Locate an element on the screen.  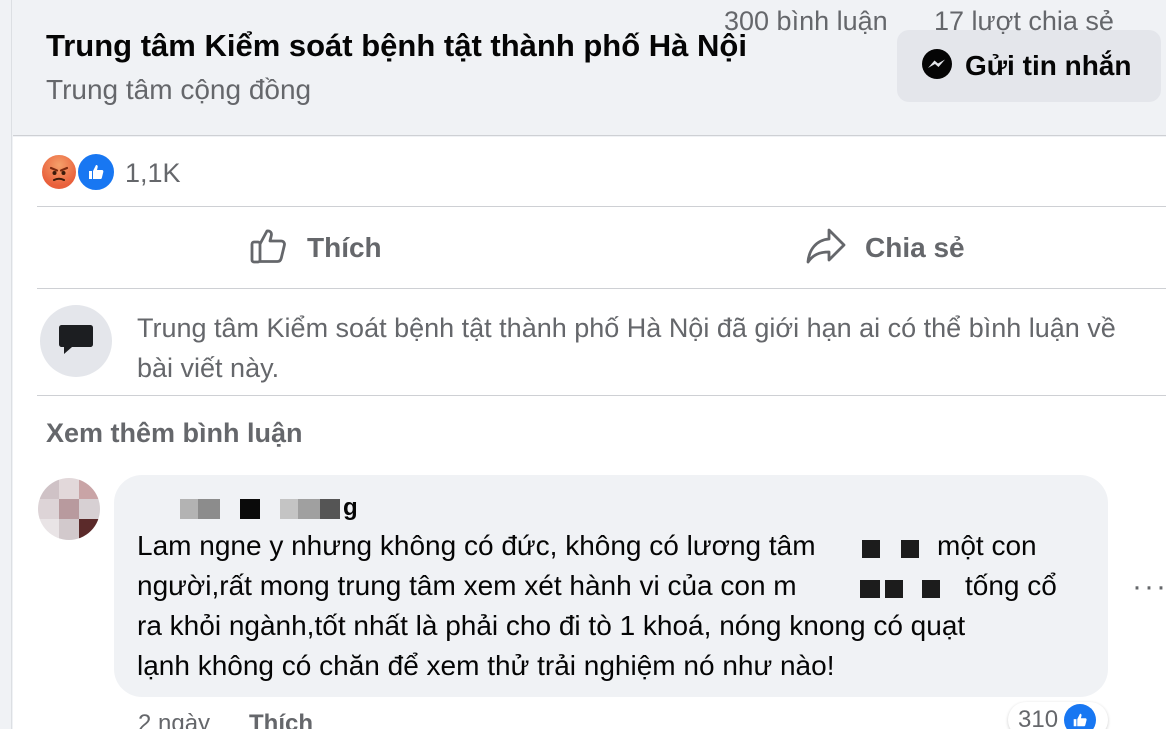
left-edge-divider is located at coordinates (6, 364).